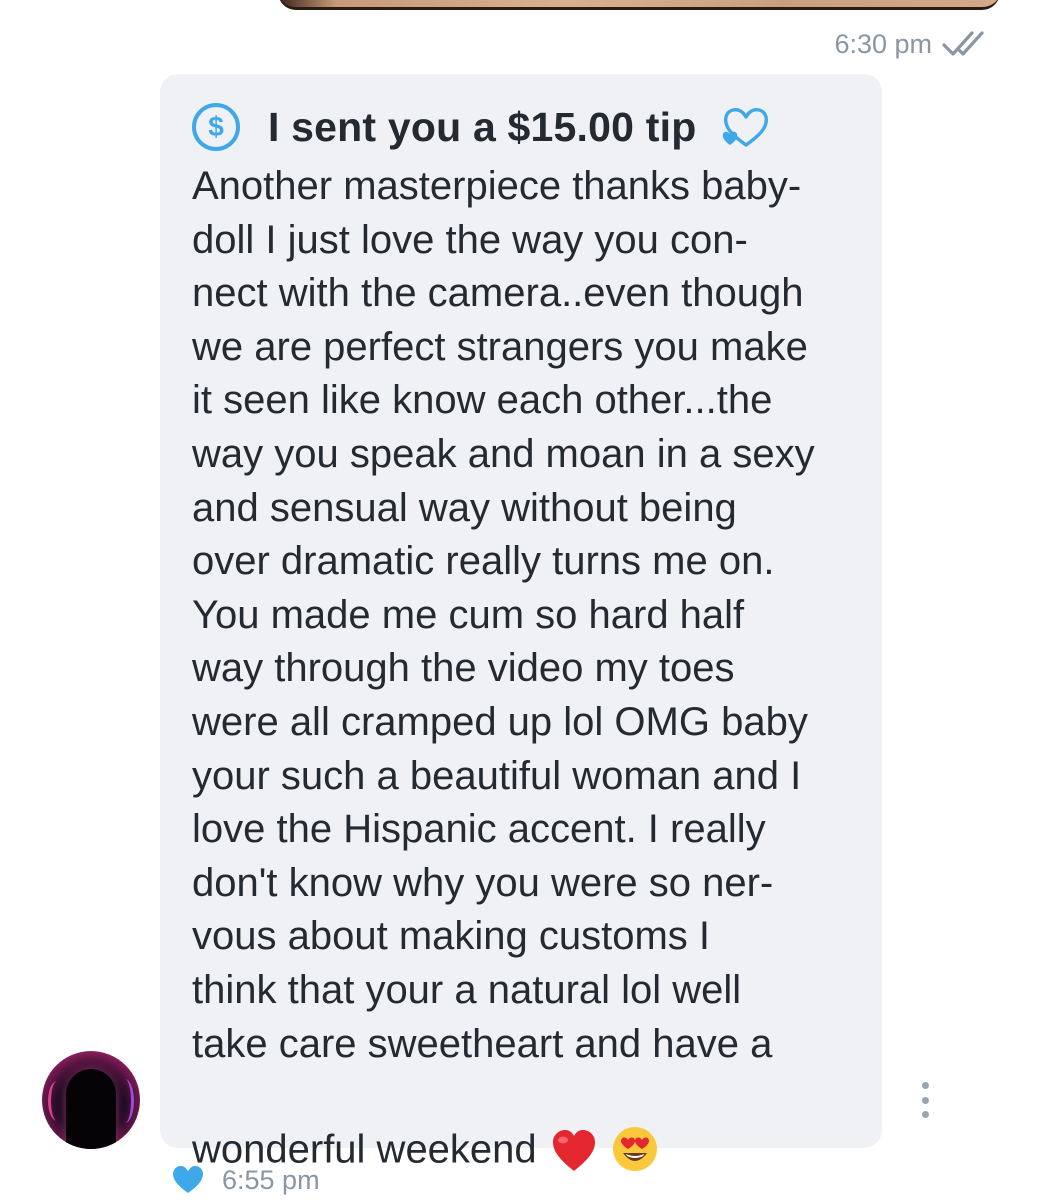  I want to click on heart-eyes-emoji, so click(635, 1129).